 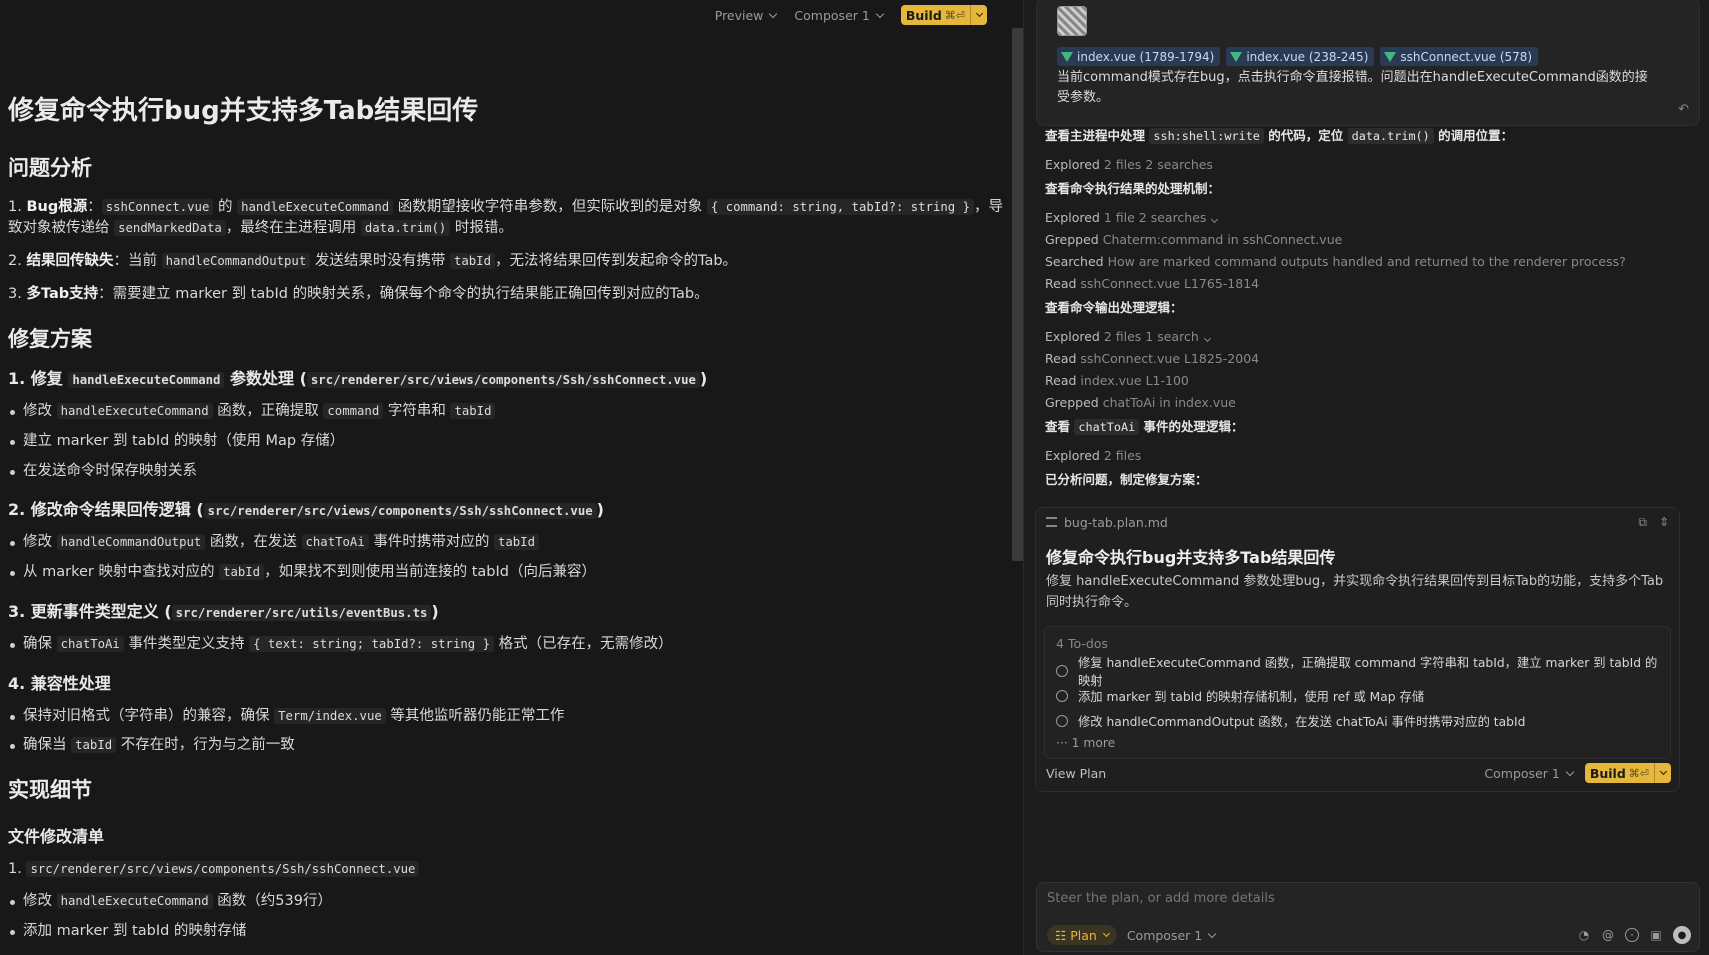 What do you see at coordinates (1365, 284) in the screenshot?
I see `log-row: Read sshConnect.vue L1765-1814` at bounding box center [1365, 284].